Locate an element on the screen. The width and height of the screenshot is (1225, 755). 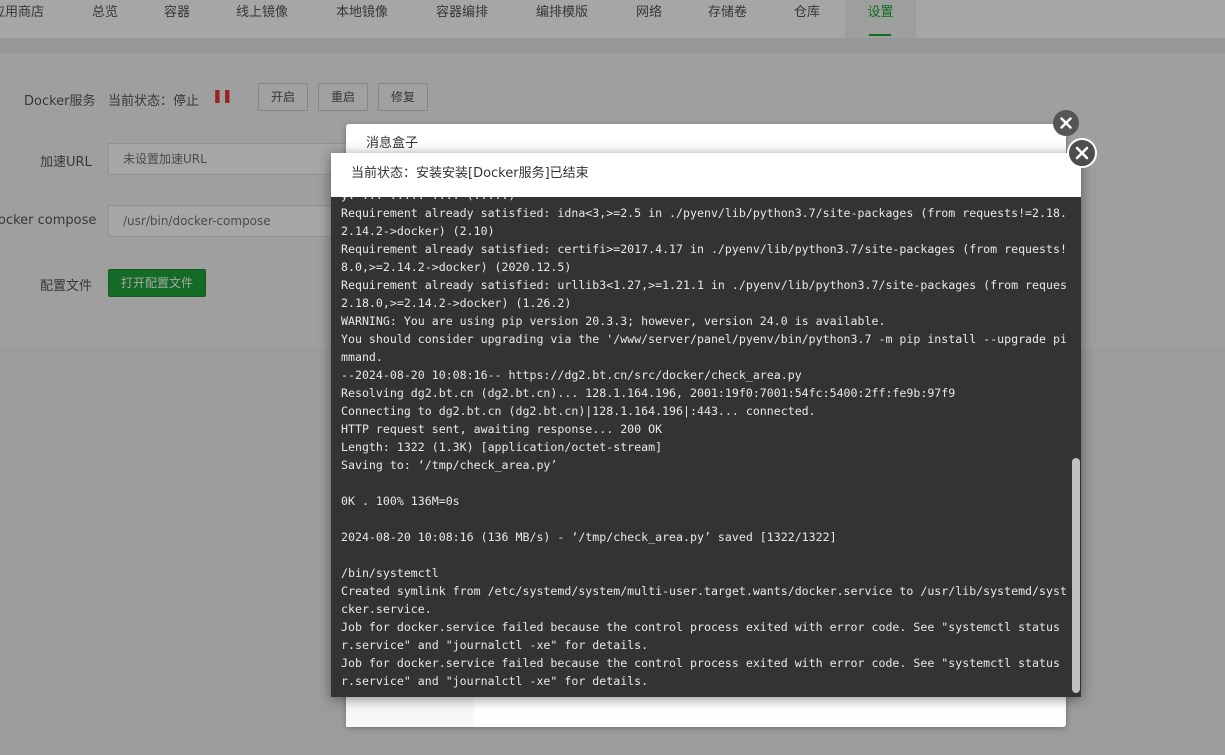
log-line: 0K . 100% 136M=0s is located at coordinates (400, 501).